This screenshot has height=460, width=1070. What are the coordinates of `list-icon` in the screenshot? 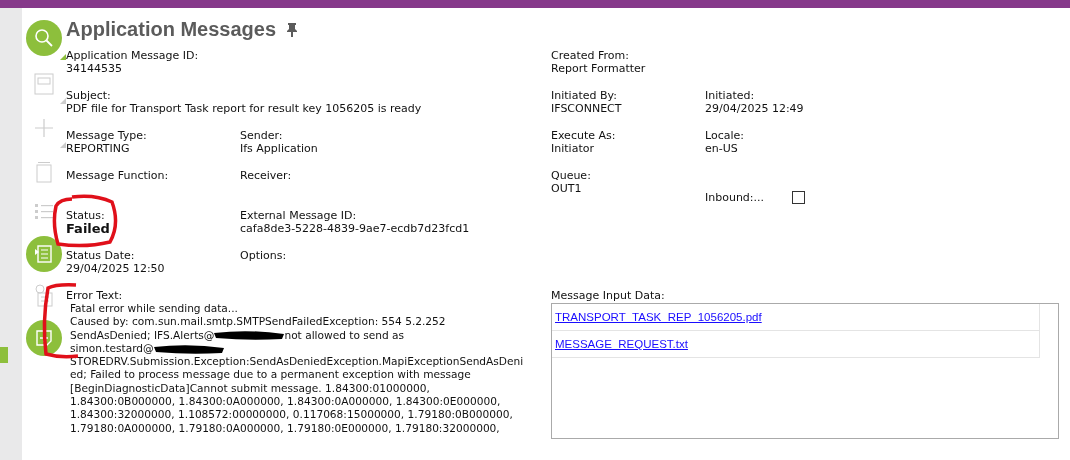 It's located at (44, 212).